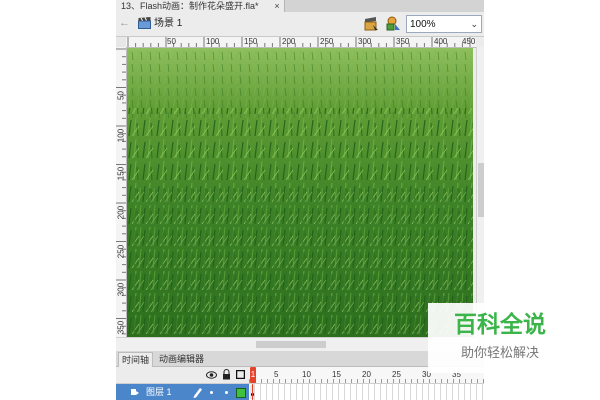 This screenshot has width=600, height=400. Describe the element at coordinates (136, 359) in the screenshot. I see `tab-timeline: 时间轴` at that location.